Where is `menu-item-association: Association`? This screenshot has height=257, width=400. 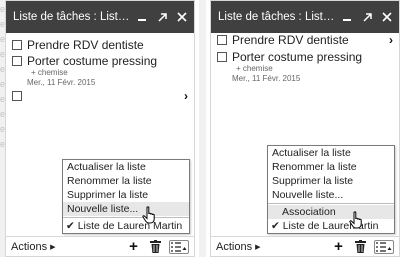 menu-item-association: Association is located at coordinates (331, 212).